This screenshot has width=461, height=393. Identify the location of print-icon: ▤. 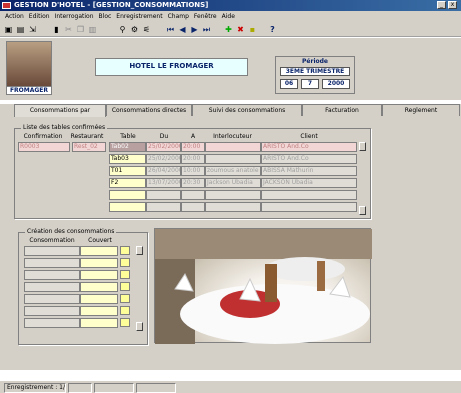
(20, 29).